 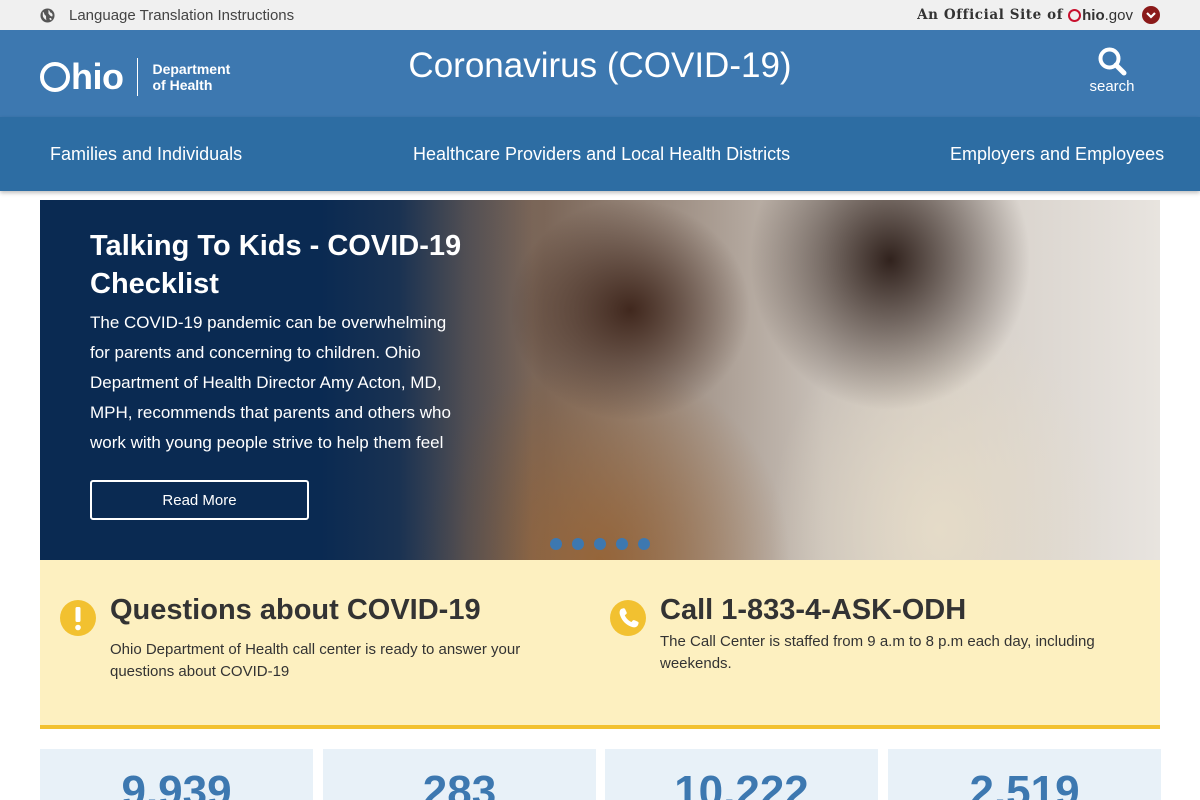 I want to click on stat-card: 283, so click(x=459, y=774).